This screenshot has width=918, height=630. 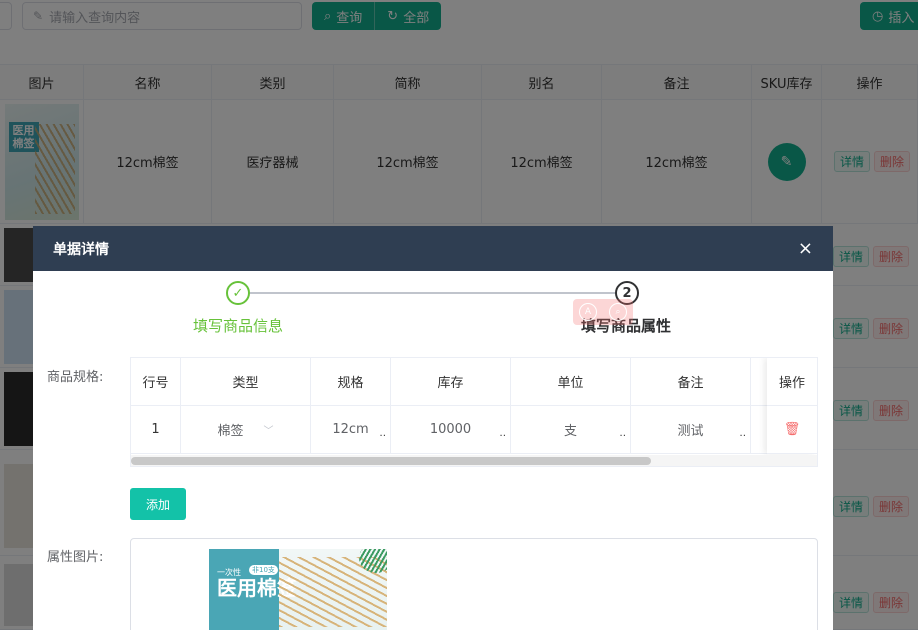 I want to click on add-button: 添加, so click(x=158, y=504).